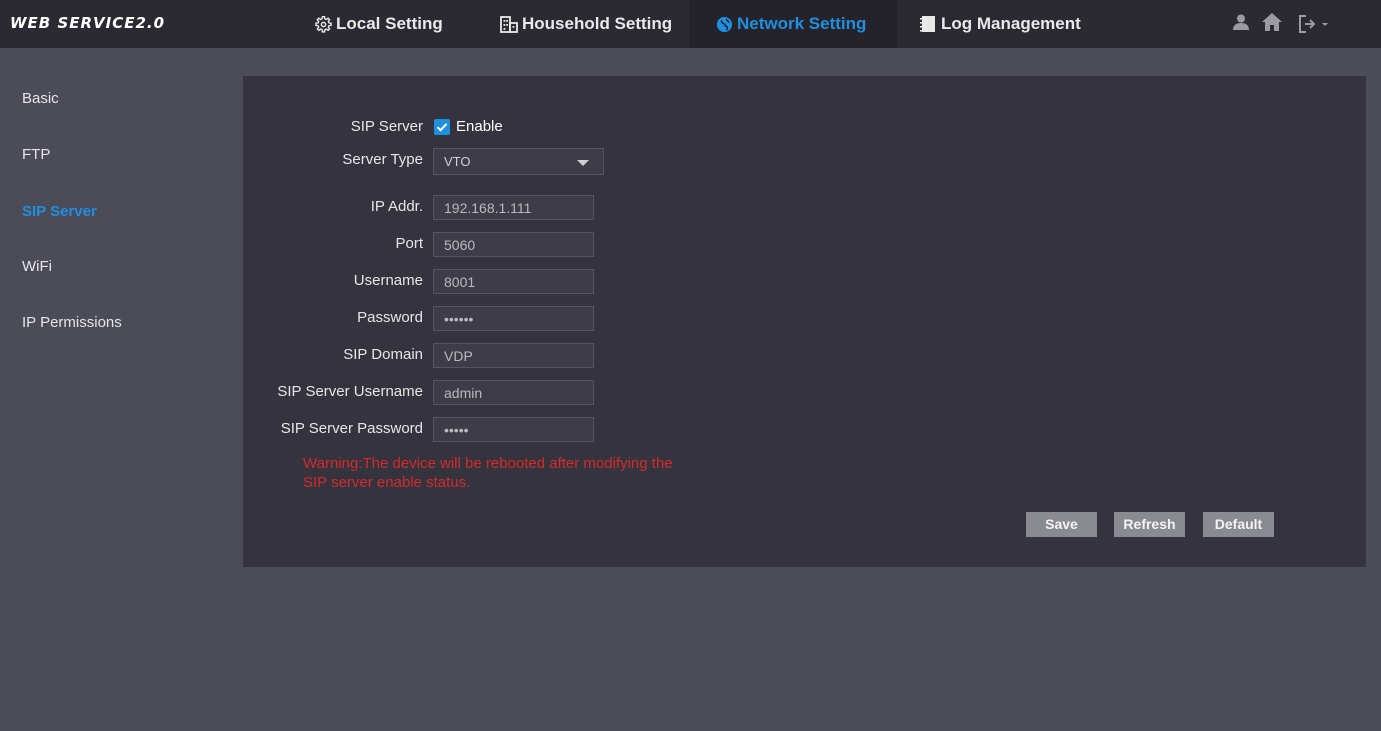 The image size is (1381, 731). I want to click on sip-domain-label: SIP Domain, so click(383, 354).